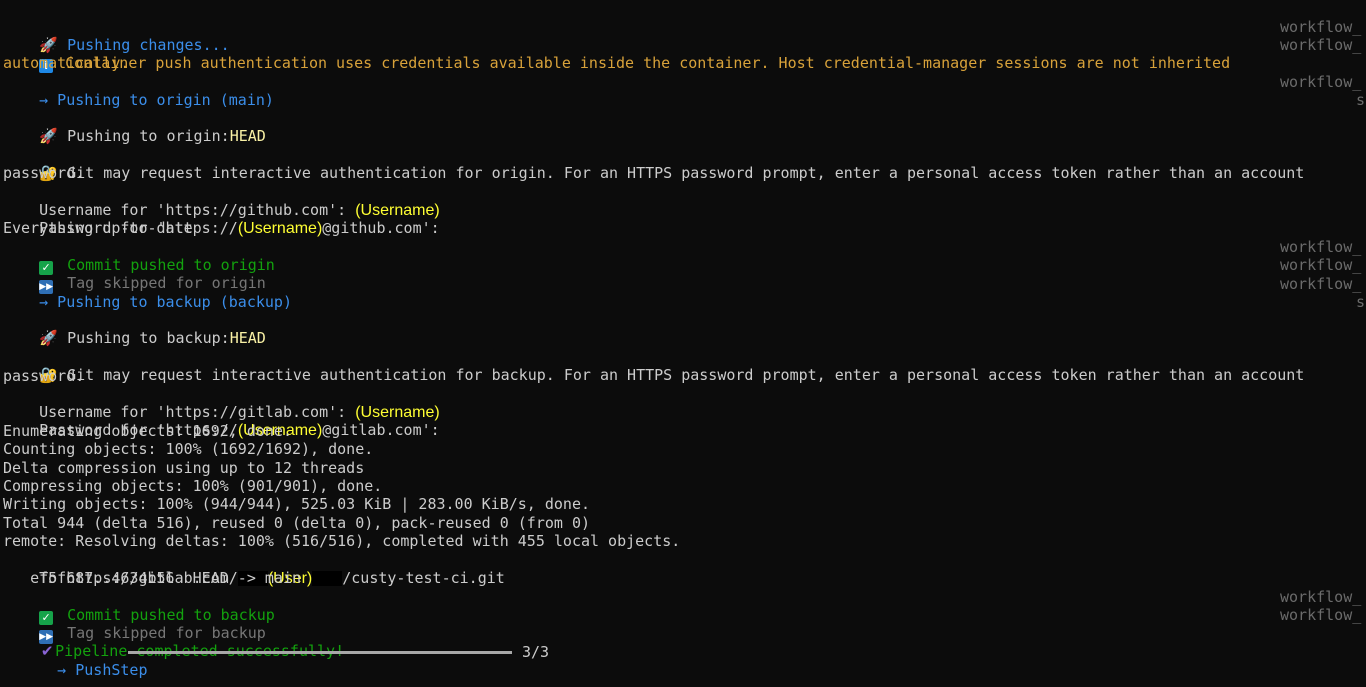  Describe the element at coordinates (152, 284) in the screenshot. I see `log-line-tag-origin: ▶▶ Tag skipped for origin` at that location.